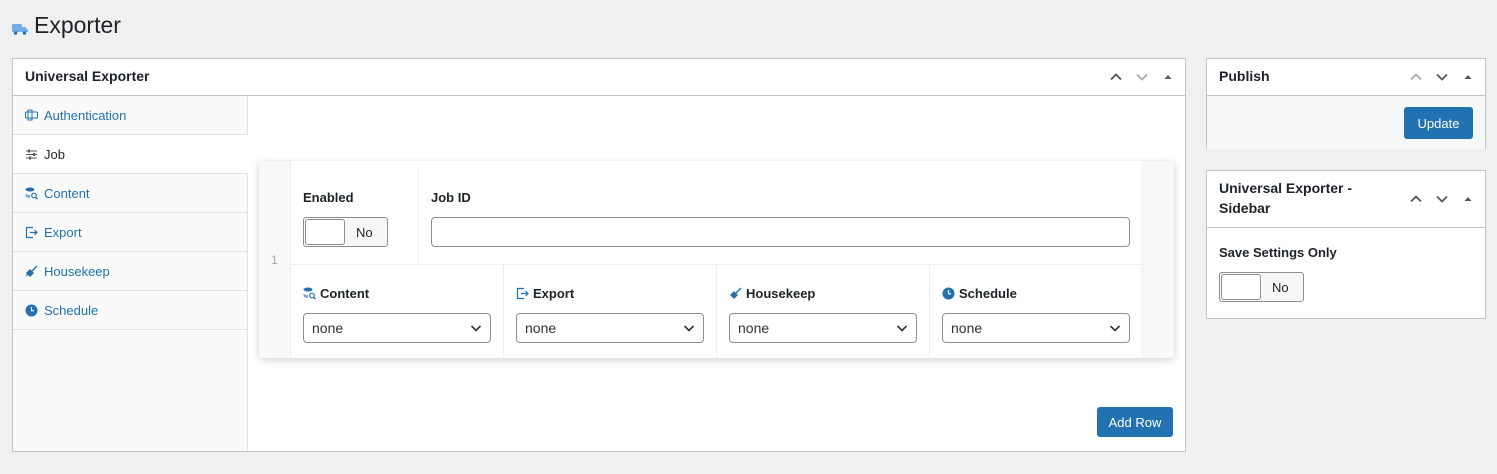 The image size is (1497, 474). Describe the element at coordinates (130, 115) in the screenshot. I see `tab-authentication: Authentication` at that location.